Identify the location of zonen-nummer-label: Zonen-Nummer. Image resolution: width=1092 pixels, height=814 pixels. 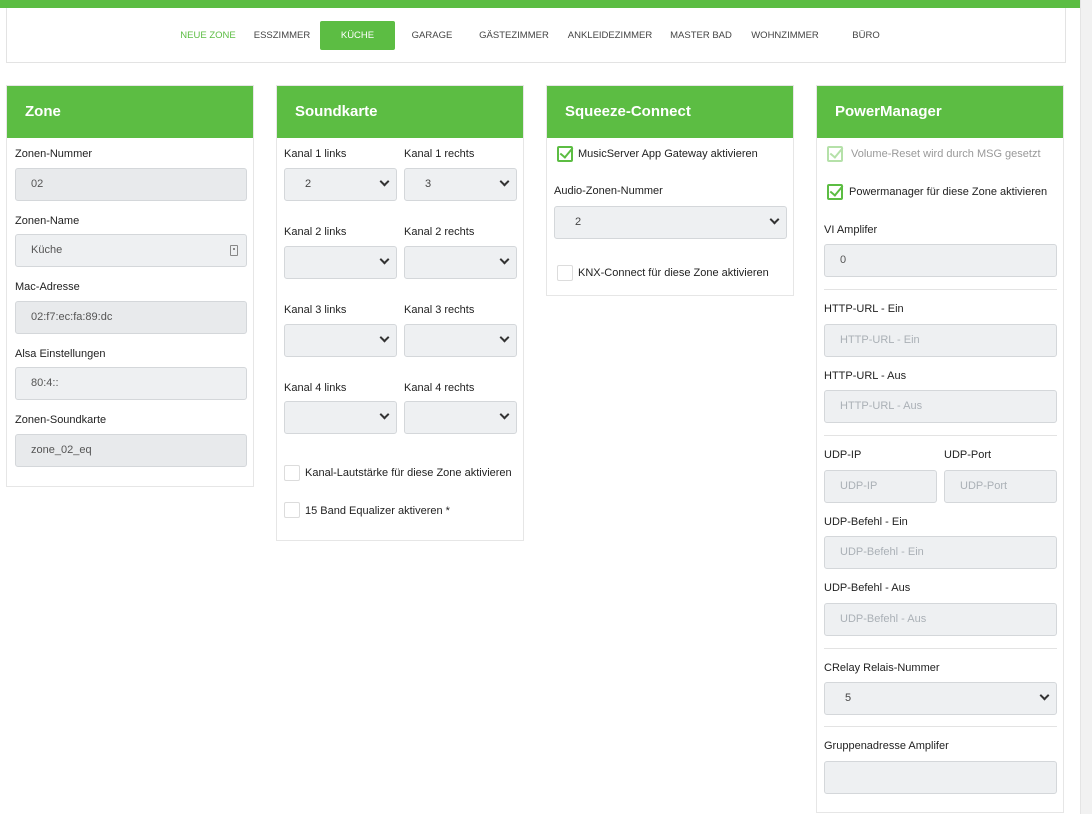
(54, 154).